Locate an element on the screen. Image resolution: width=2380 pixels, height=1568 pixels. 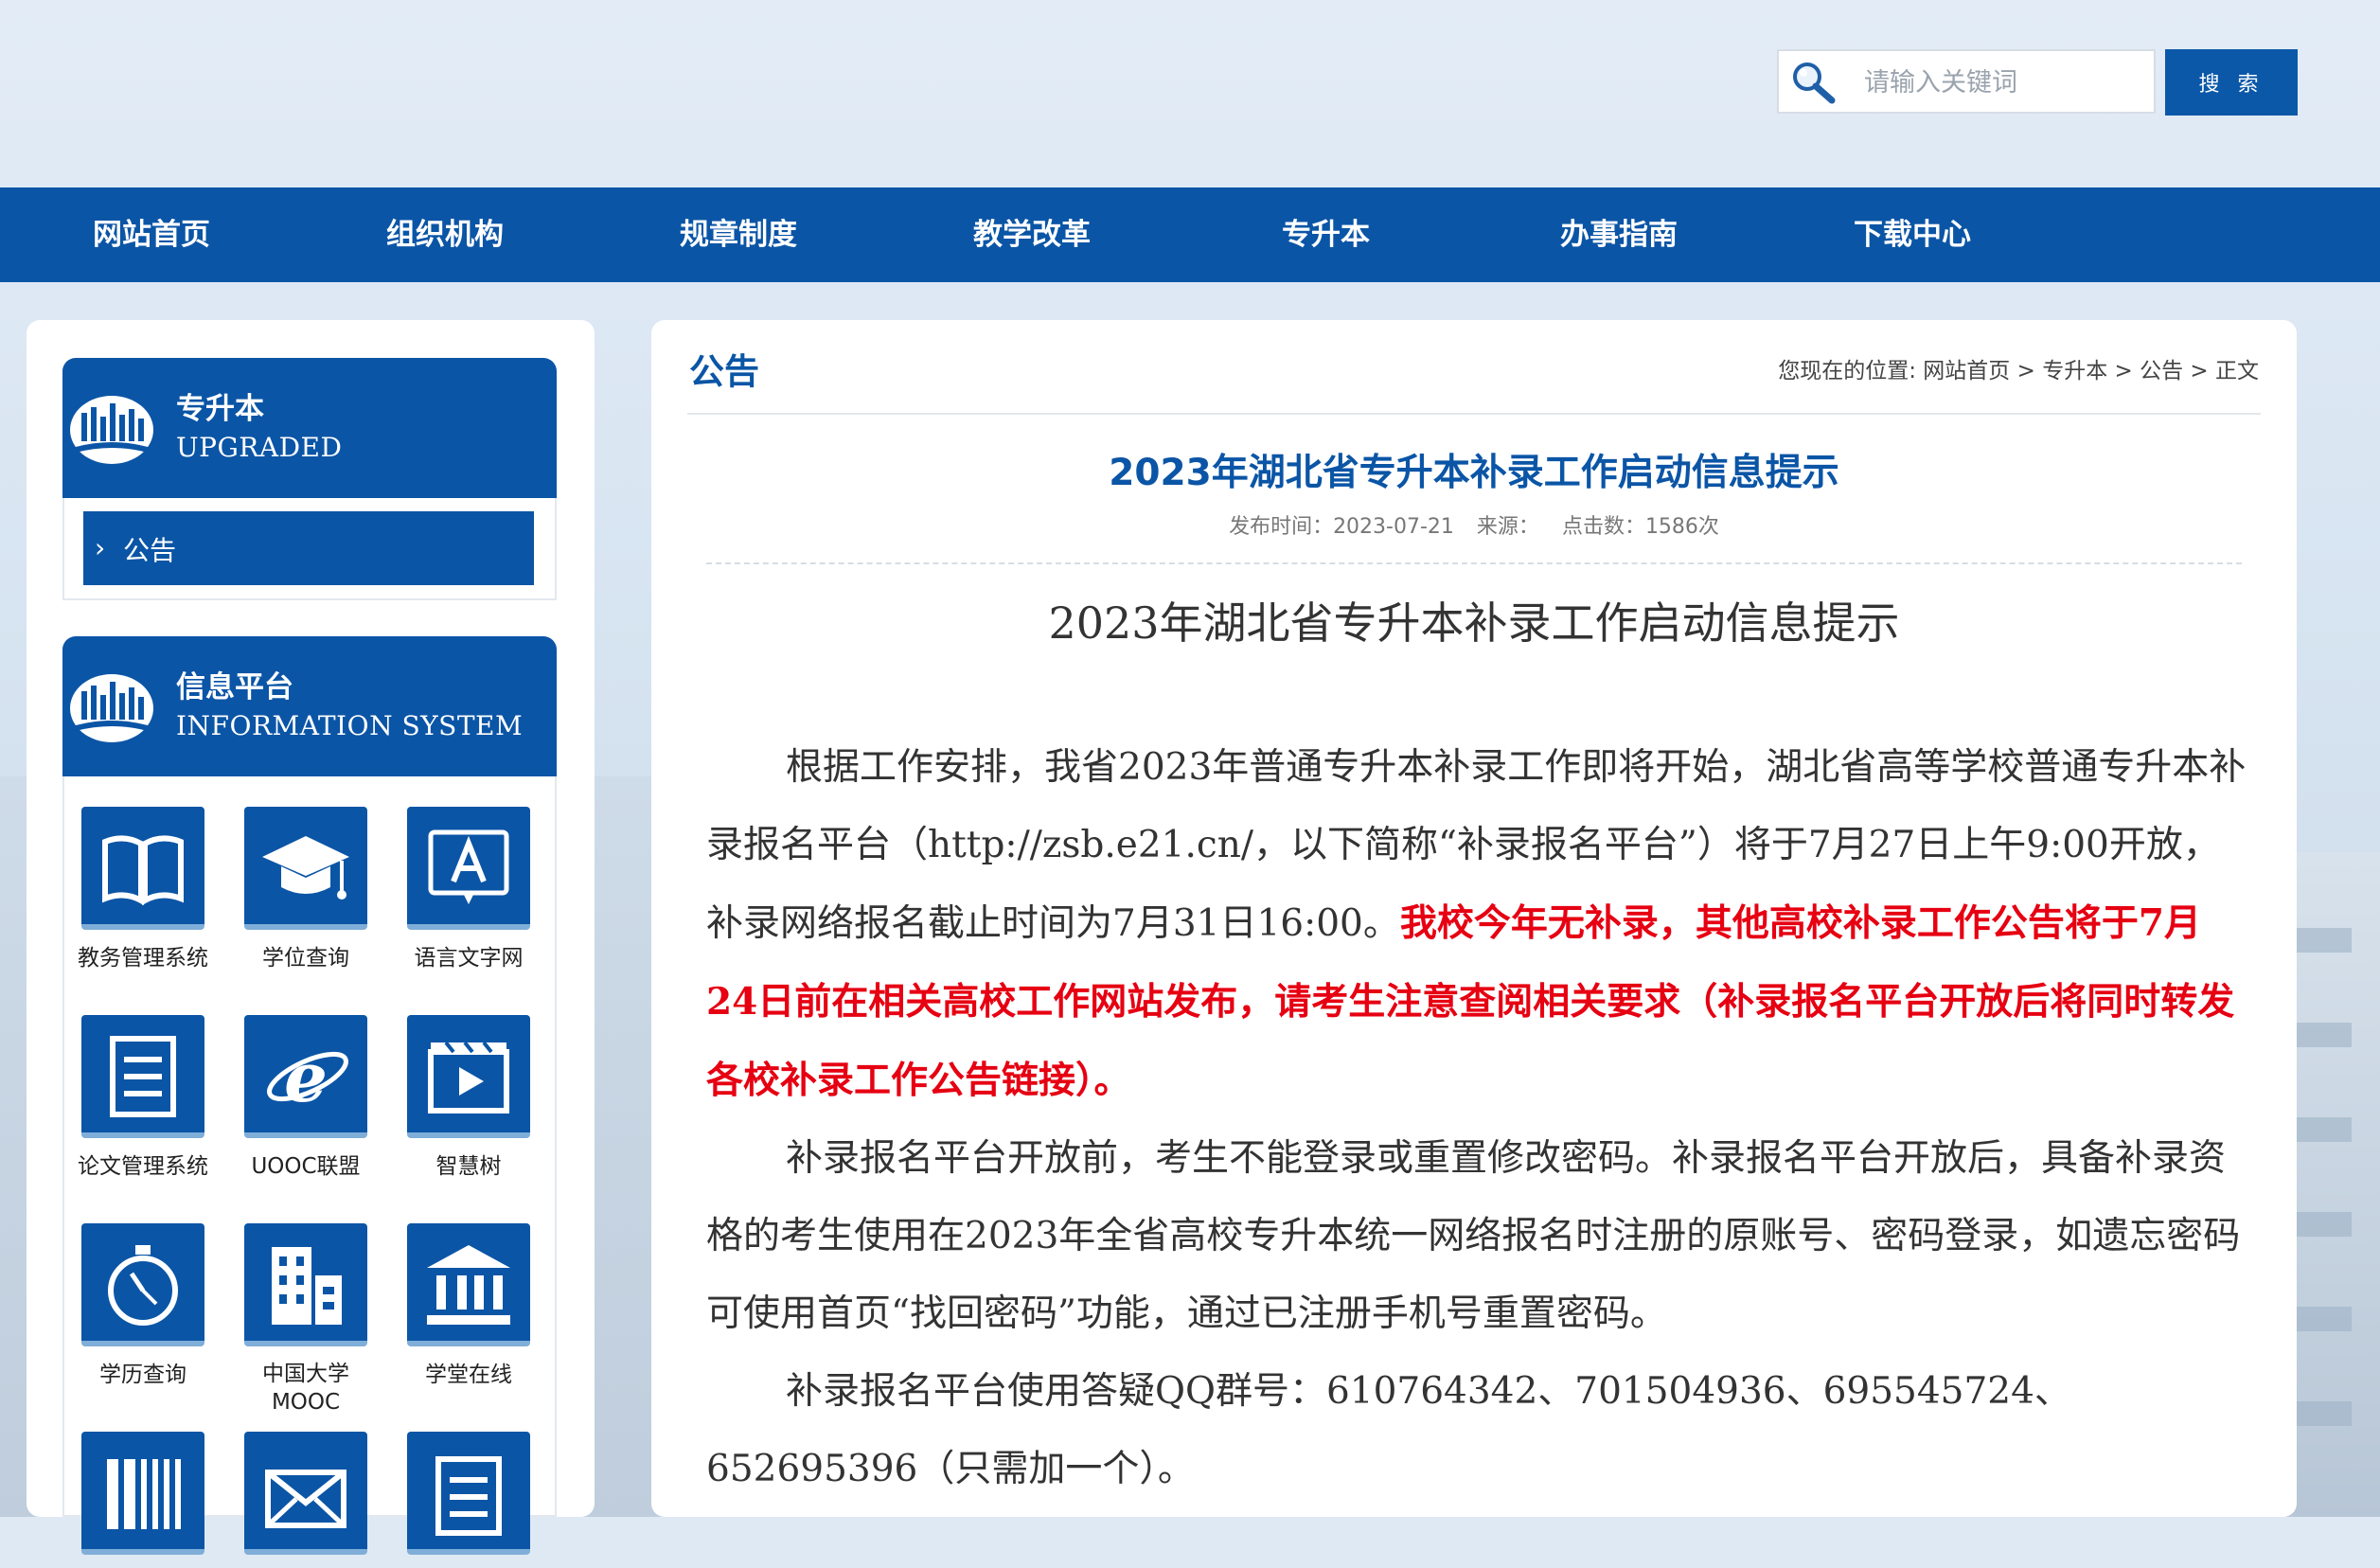
sidebar-item-announcement: › 公告 is located at coordinates (308, 548).